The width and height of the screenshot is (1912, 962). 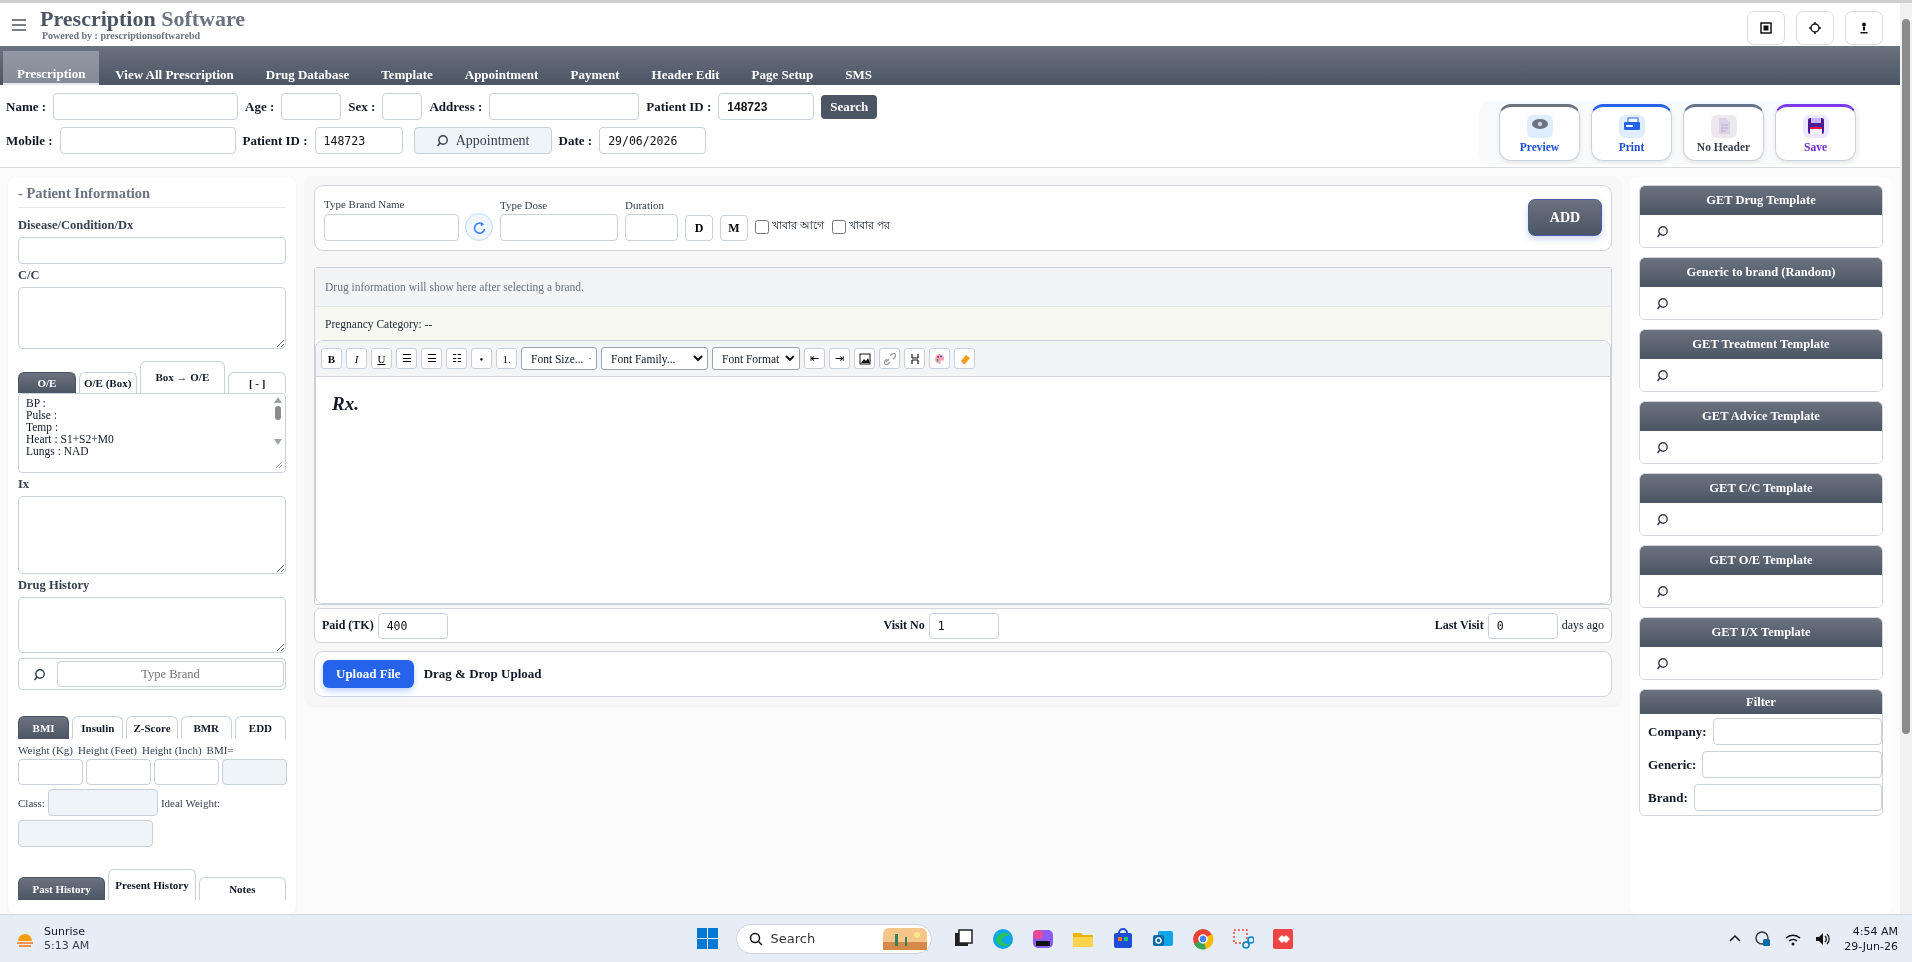 I want to click on taskbar-search: Search, so click(x=833, y=938).